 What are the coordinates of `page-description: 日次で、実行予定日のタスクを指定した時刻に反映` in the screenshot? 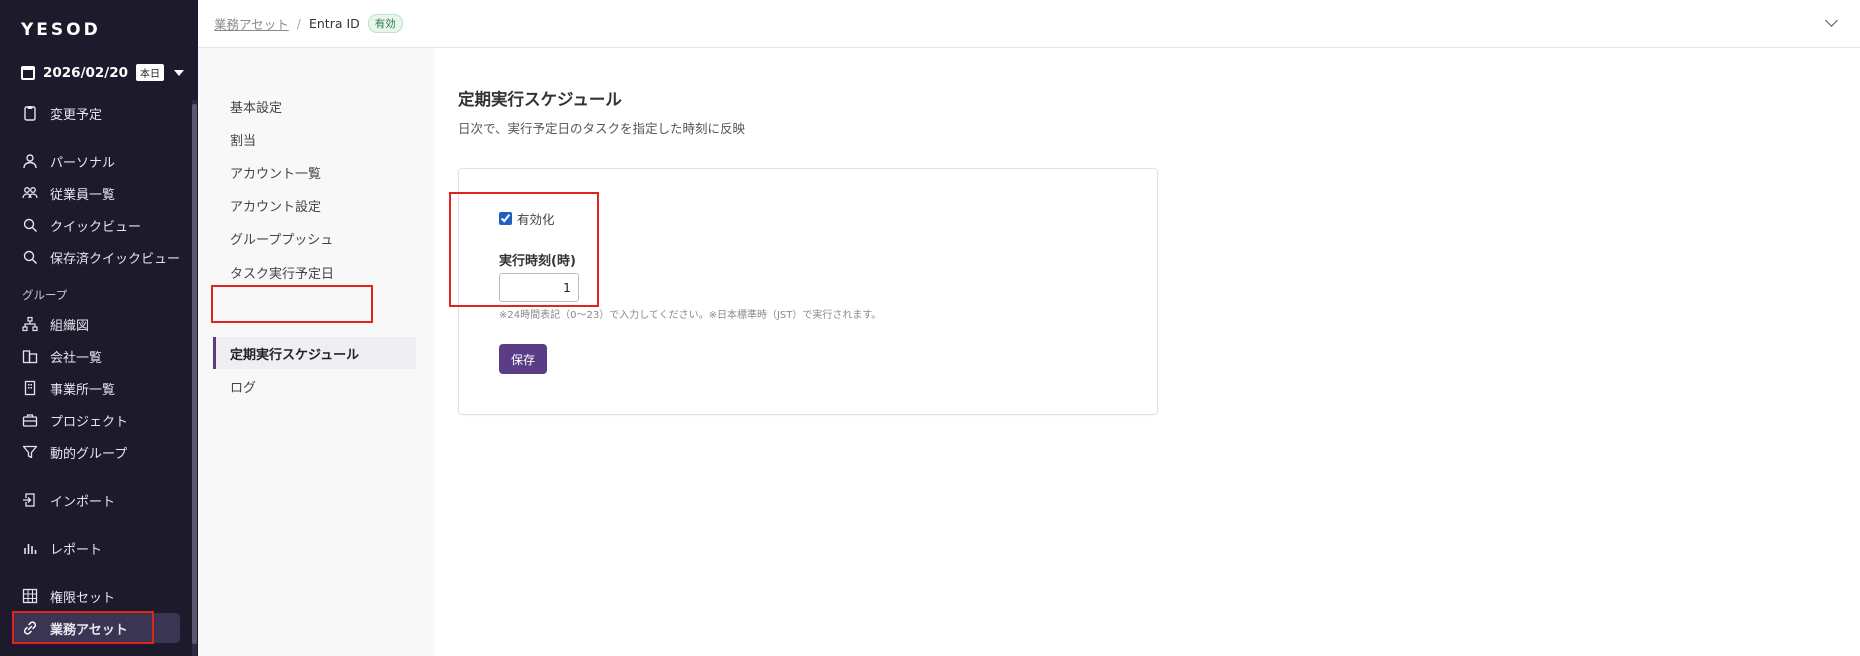 It's located at (602, 128).